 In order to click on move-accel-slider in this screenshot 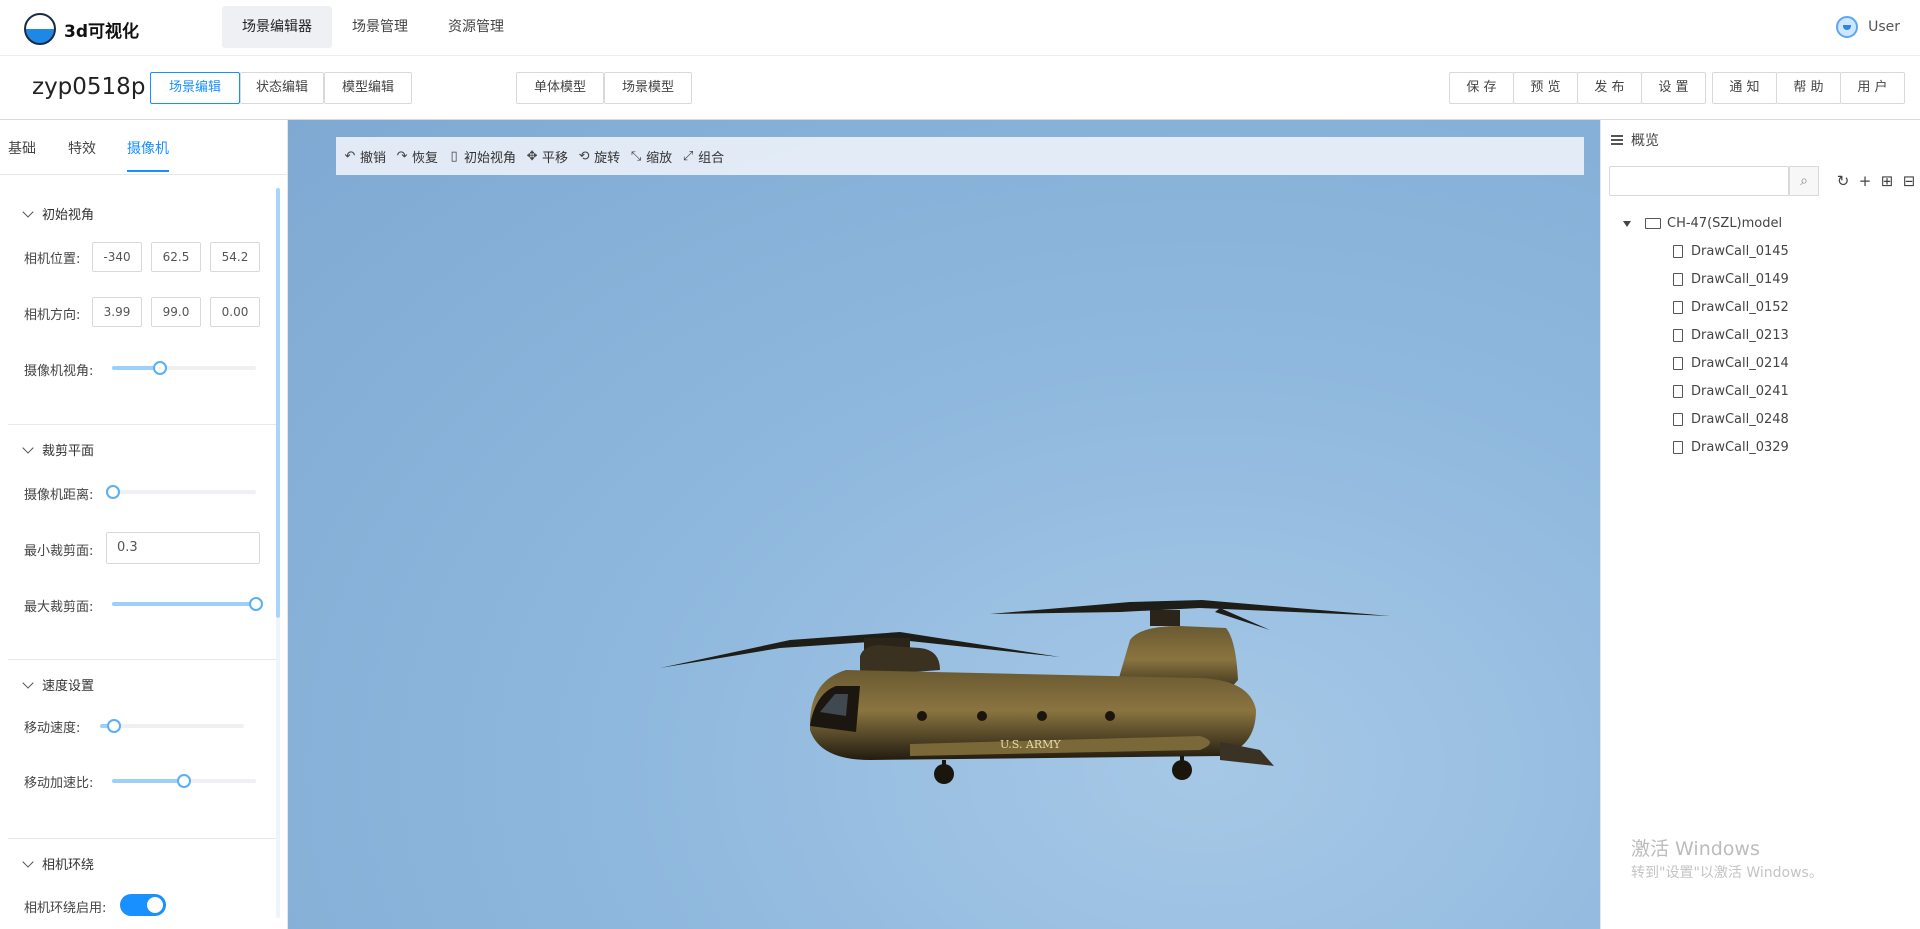, I will do `click(184, 781)`.